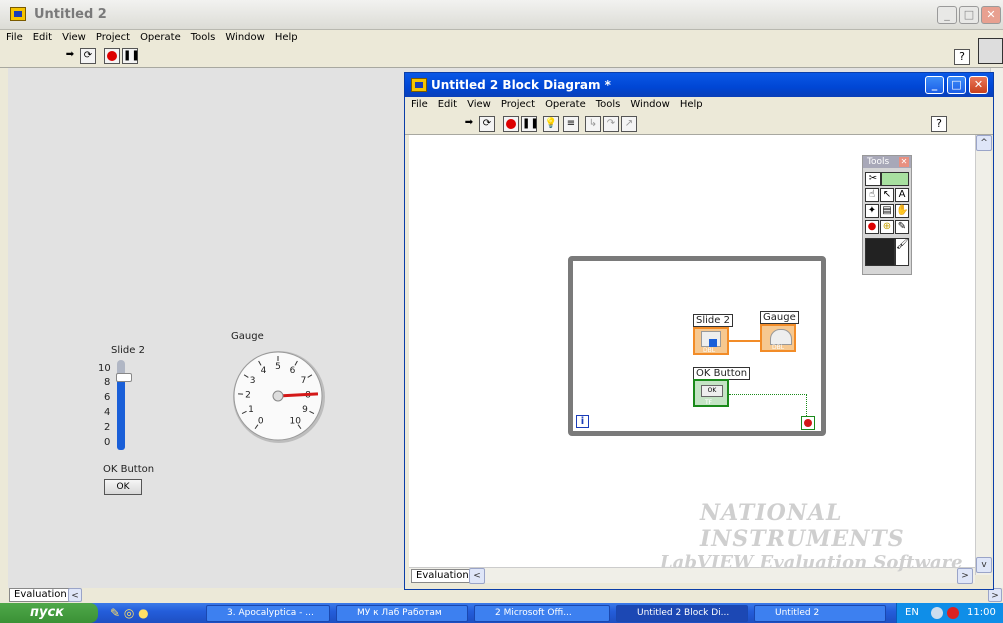 The width and height of the screenshot is (1003, 623). Describe the element at coordinates (887, 227) in the screenshot. I see `probe-icon: ⊕` at that location.